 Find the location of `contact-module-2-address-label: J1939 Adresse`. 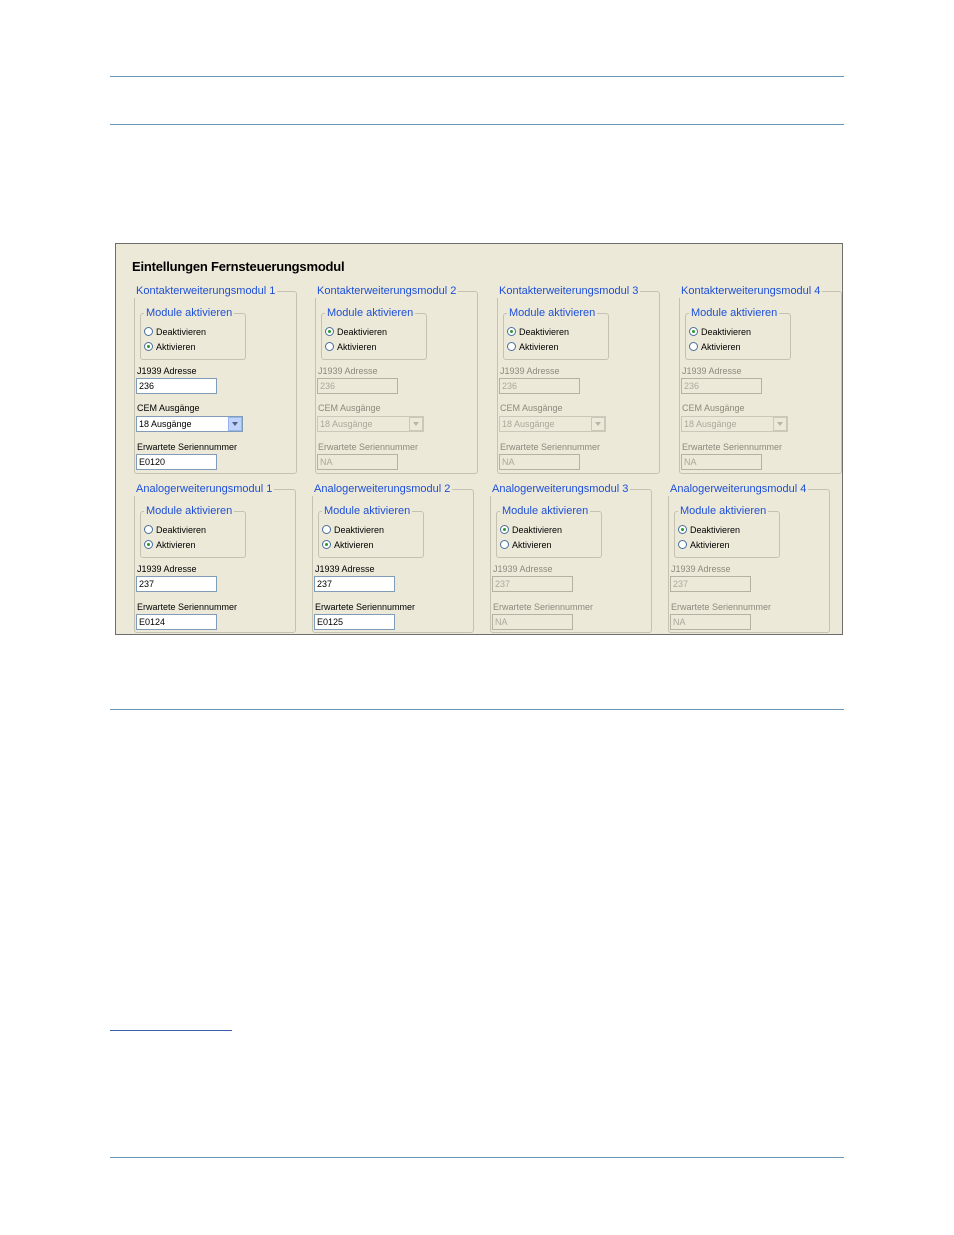

contact-module-2-address-label: J1939 Adresse is located at coordinates (348, 371).